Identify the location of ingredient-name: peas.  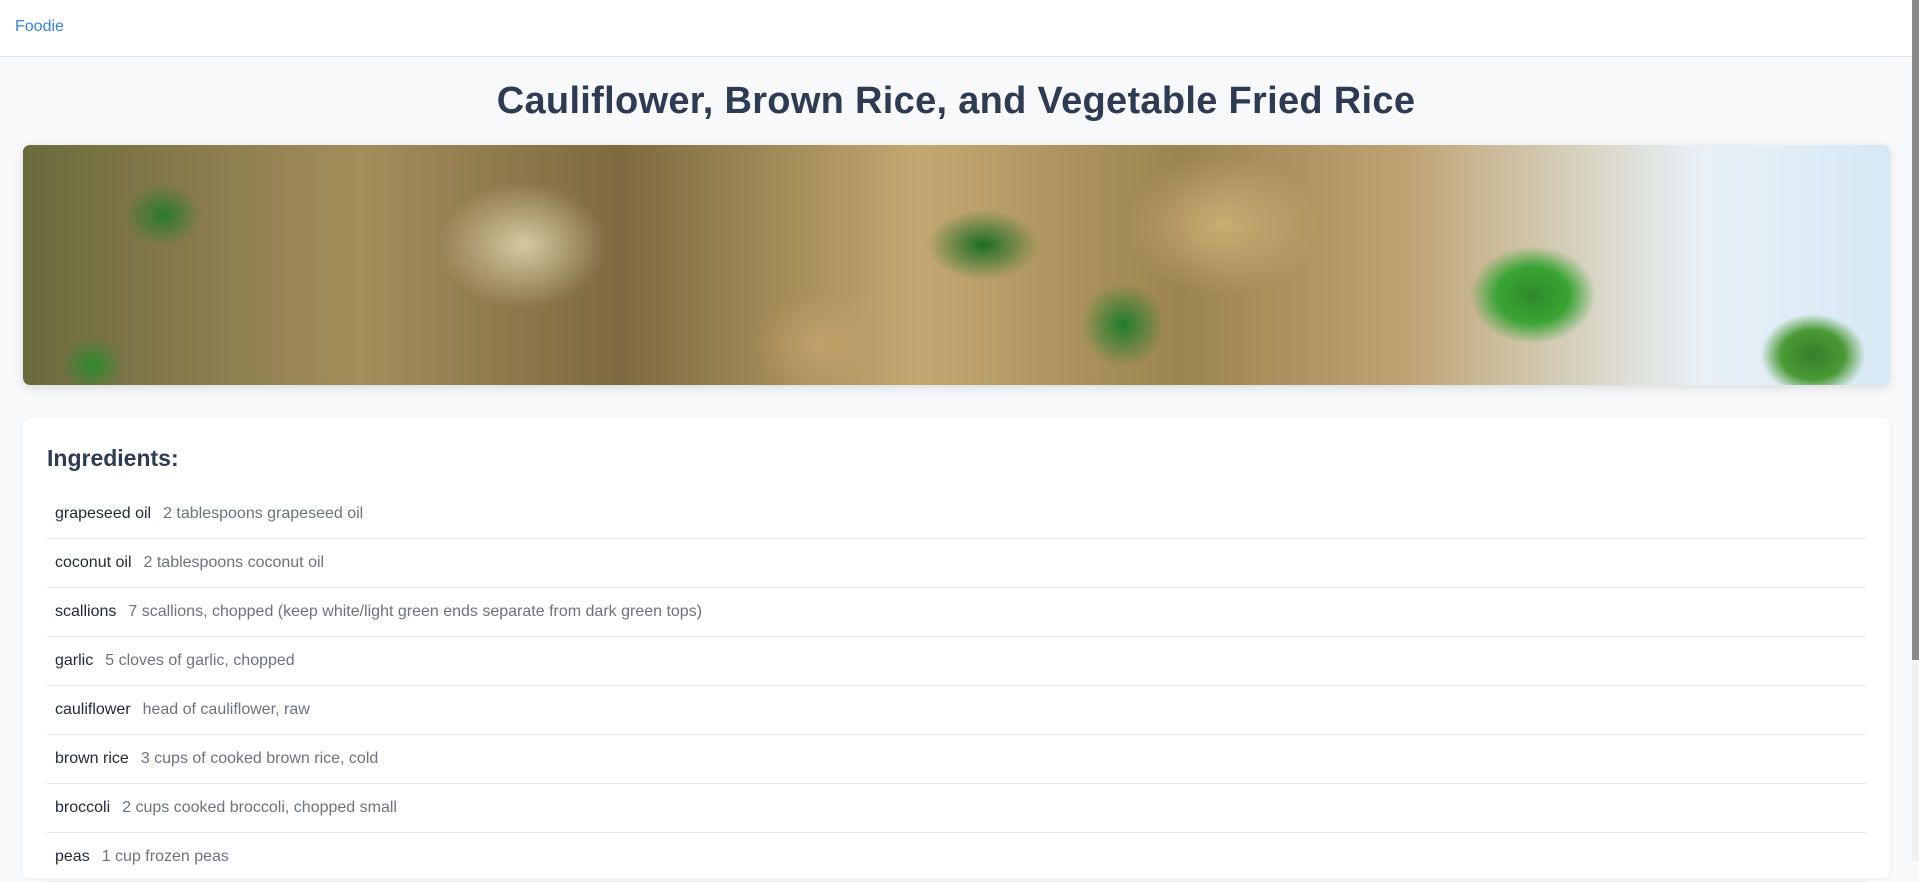
(72, 856).